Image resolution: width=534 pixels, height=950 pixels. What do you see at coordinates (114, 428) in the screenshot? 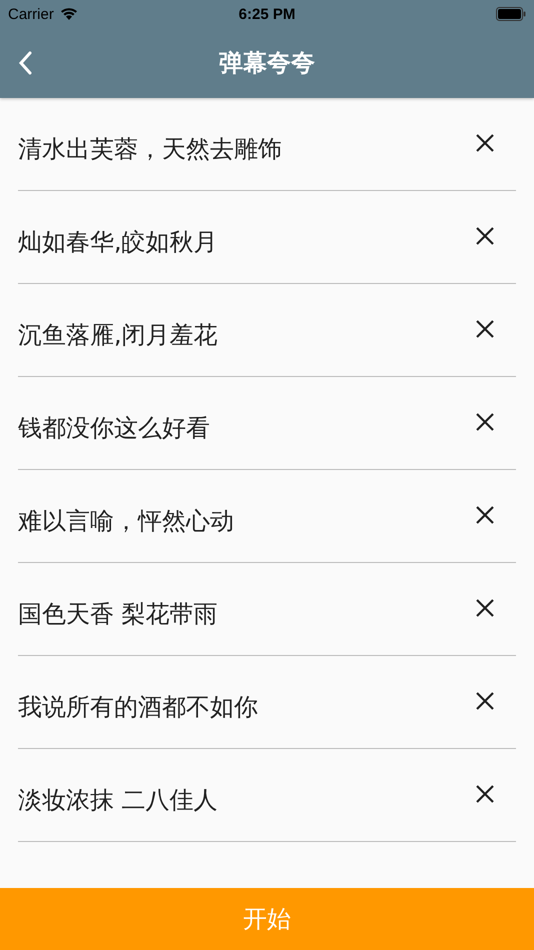
I see `phrase-text: 钱都没你这么好看` at bounding box center [114, 428].